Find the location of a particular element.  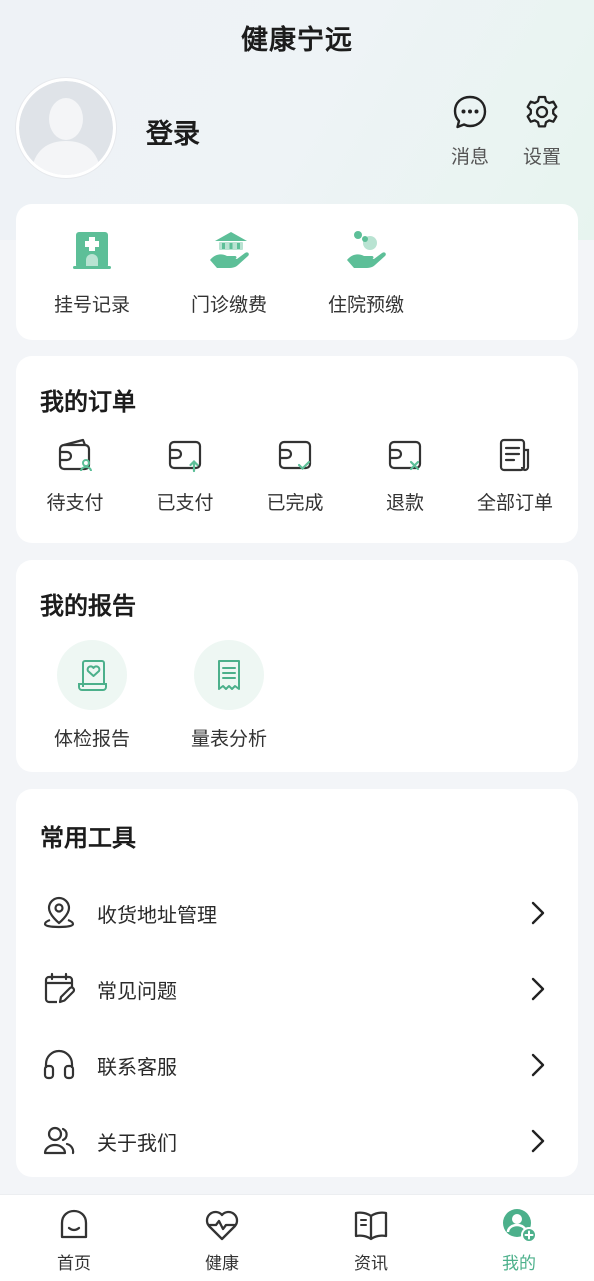

order-label: 已完成 is located at coordinates (295, 503).